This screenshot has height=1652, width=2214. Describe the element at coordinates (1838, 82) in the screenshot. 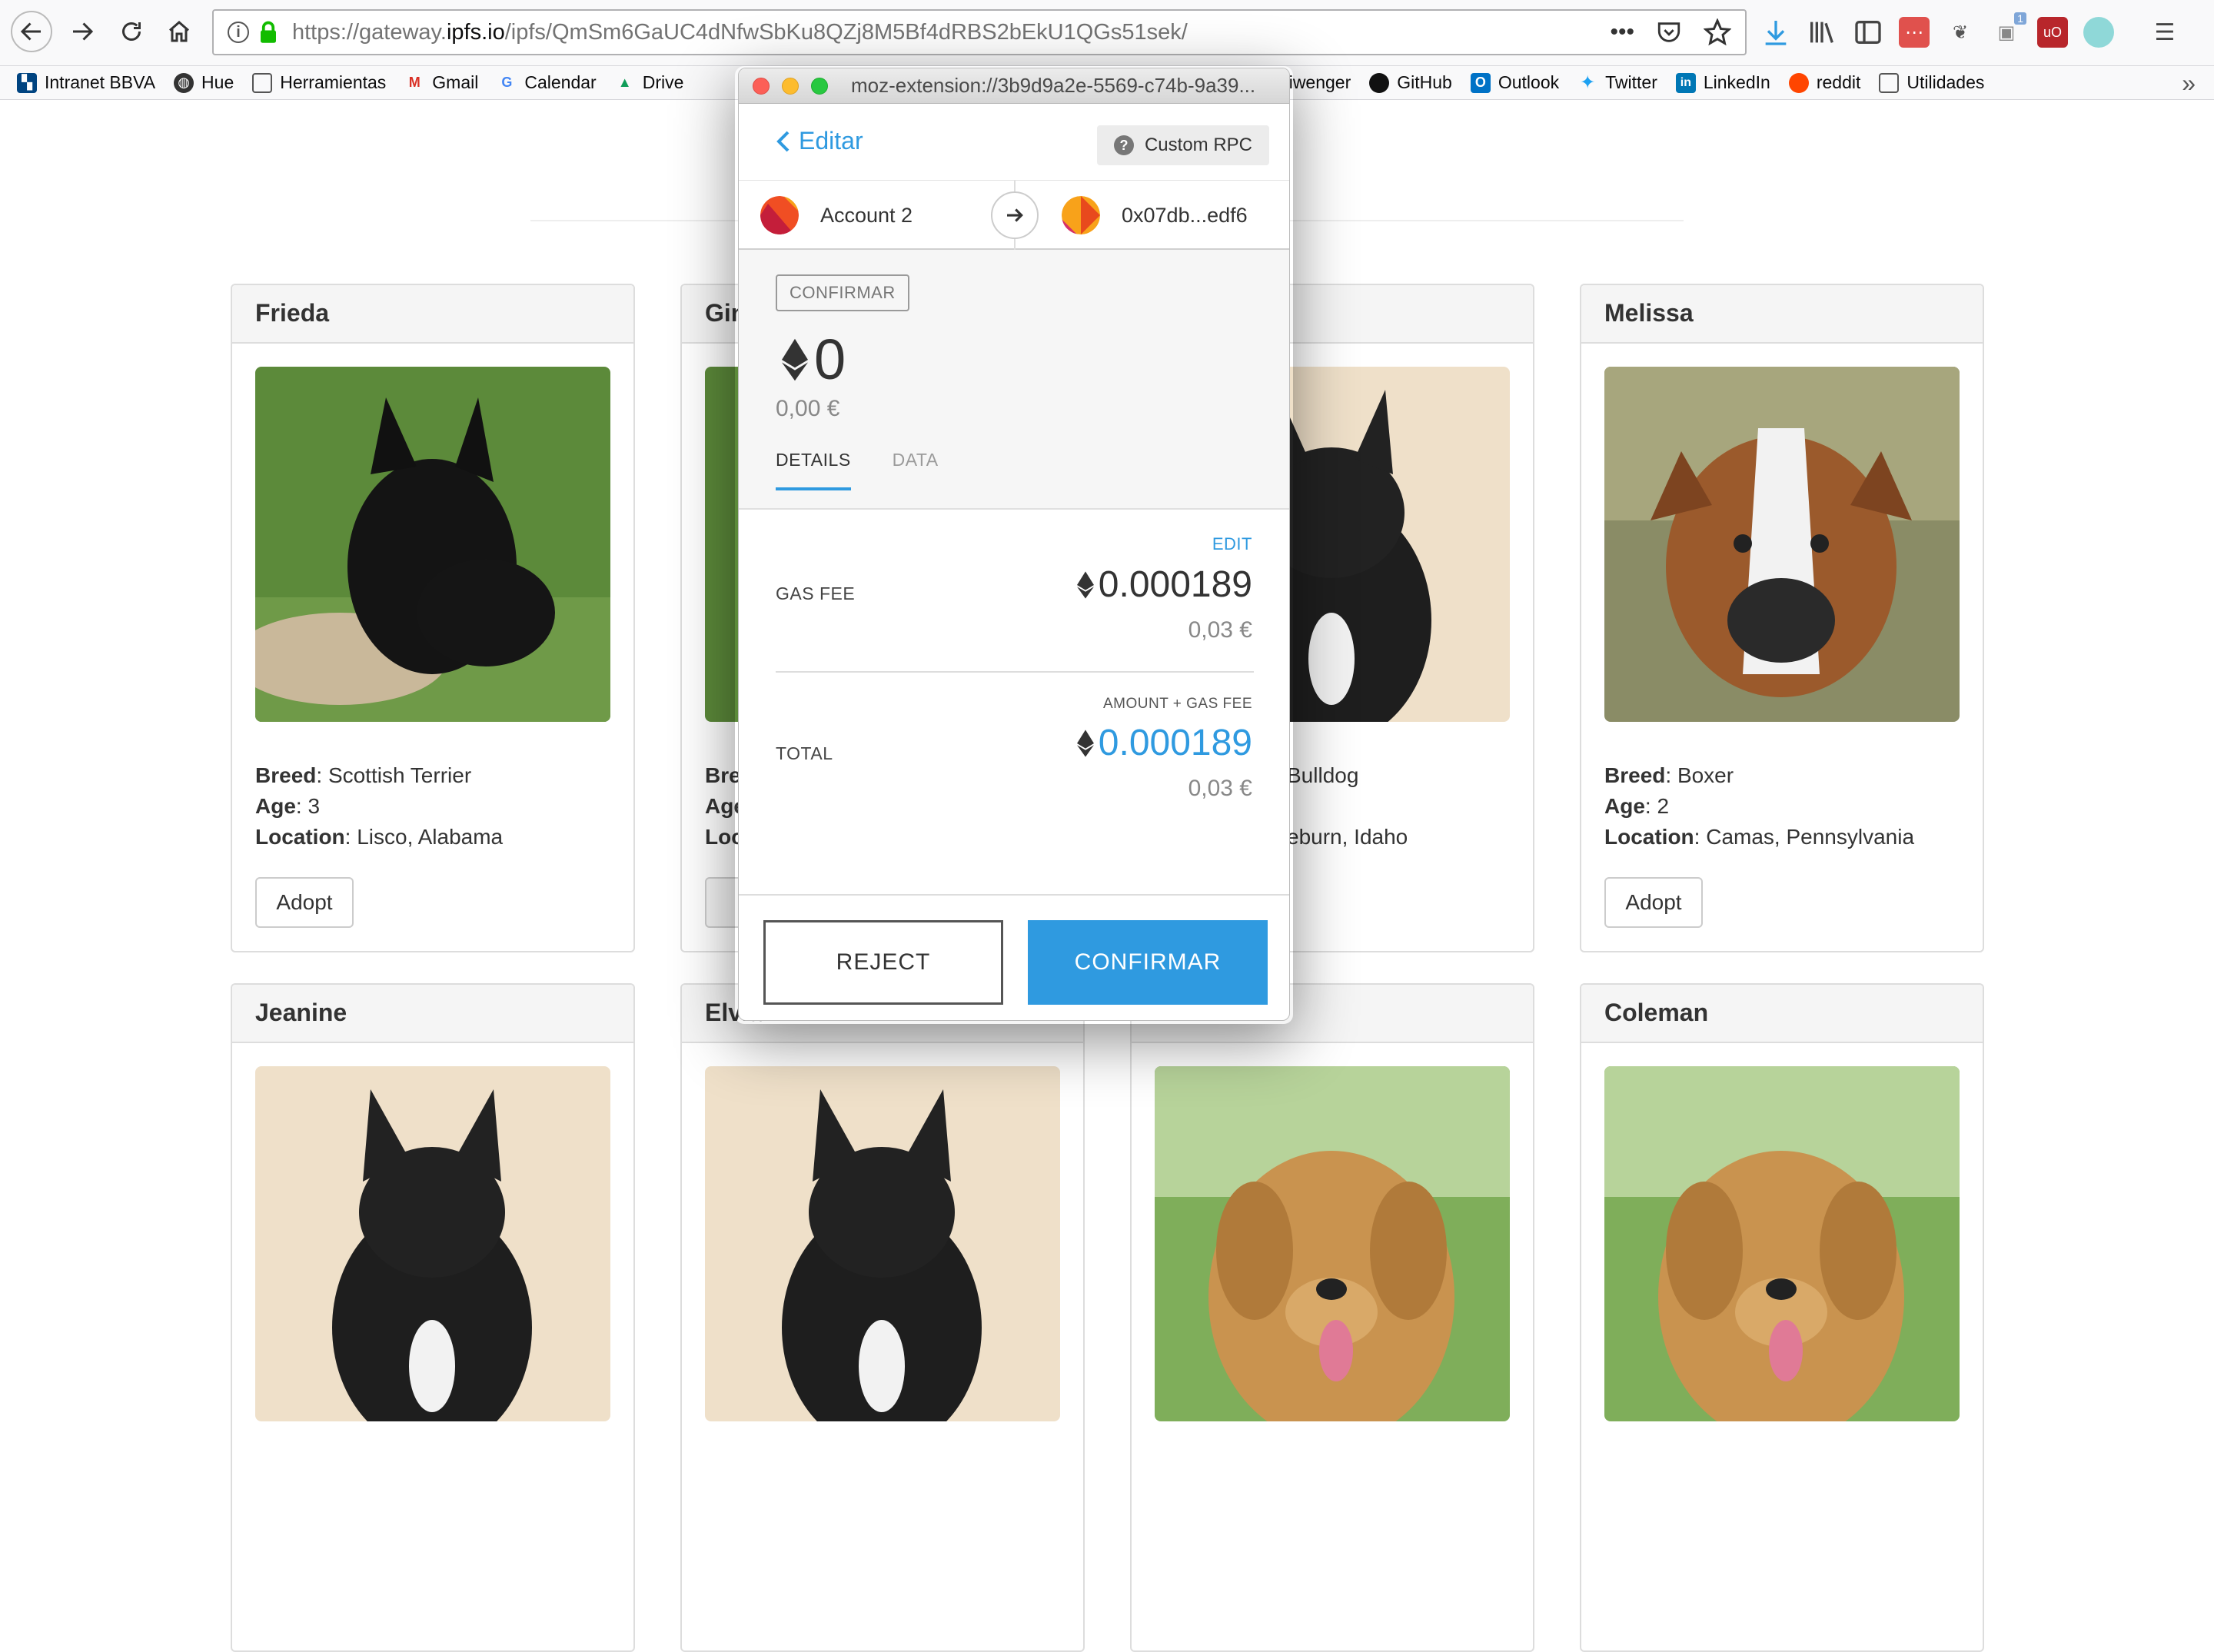

I see `bookmark-label: reddit` at that location.